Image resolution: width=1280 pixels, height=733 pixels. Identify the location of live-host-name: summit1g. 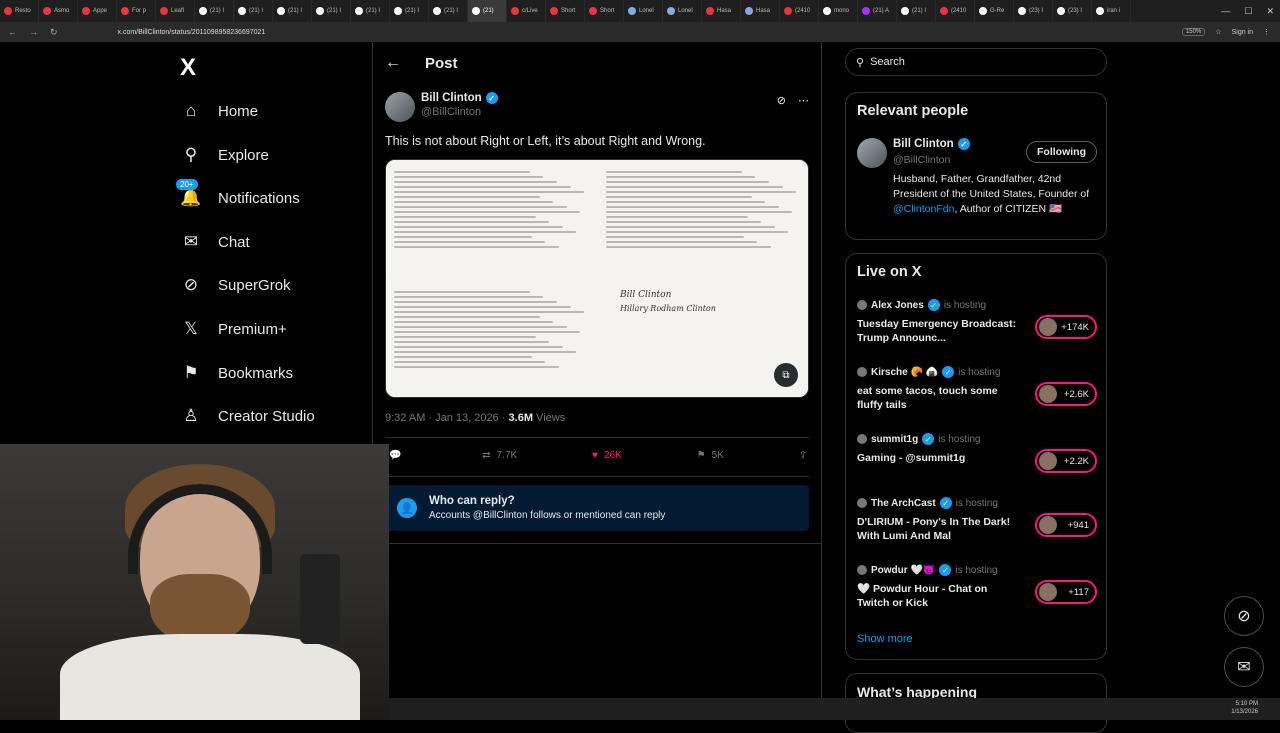
(894, 439).